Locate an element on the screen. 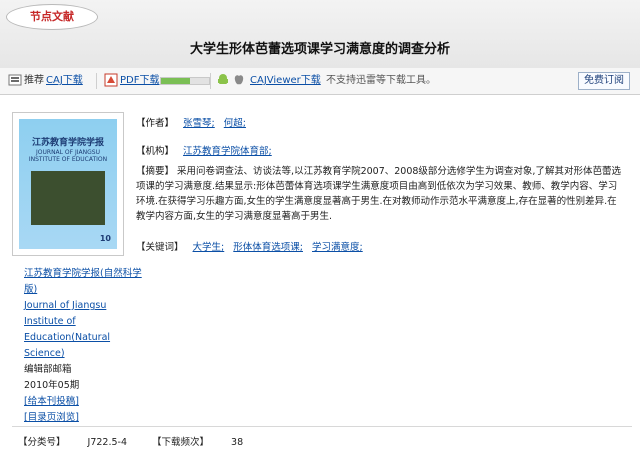  pdf-download-link: PDF下载 is located at coordinates (139, 81).